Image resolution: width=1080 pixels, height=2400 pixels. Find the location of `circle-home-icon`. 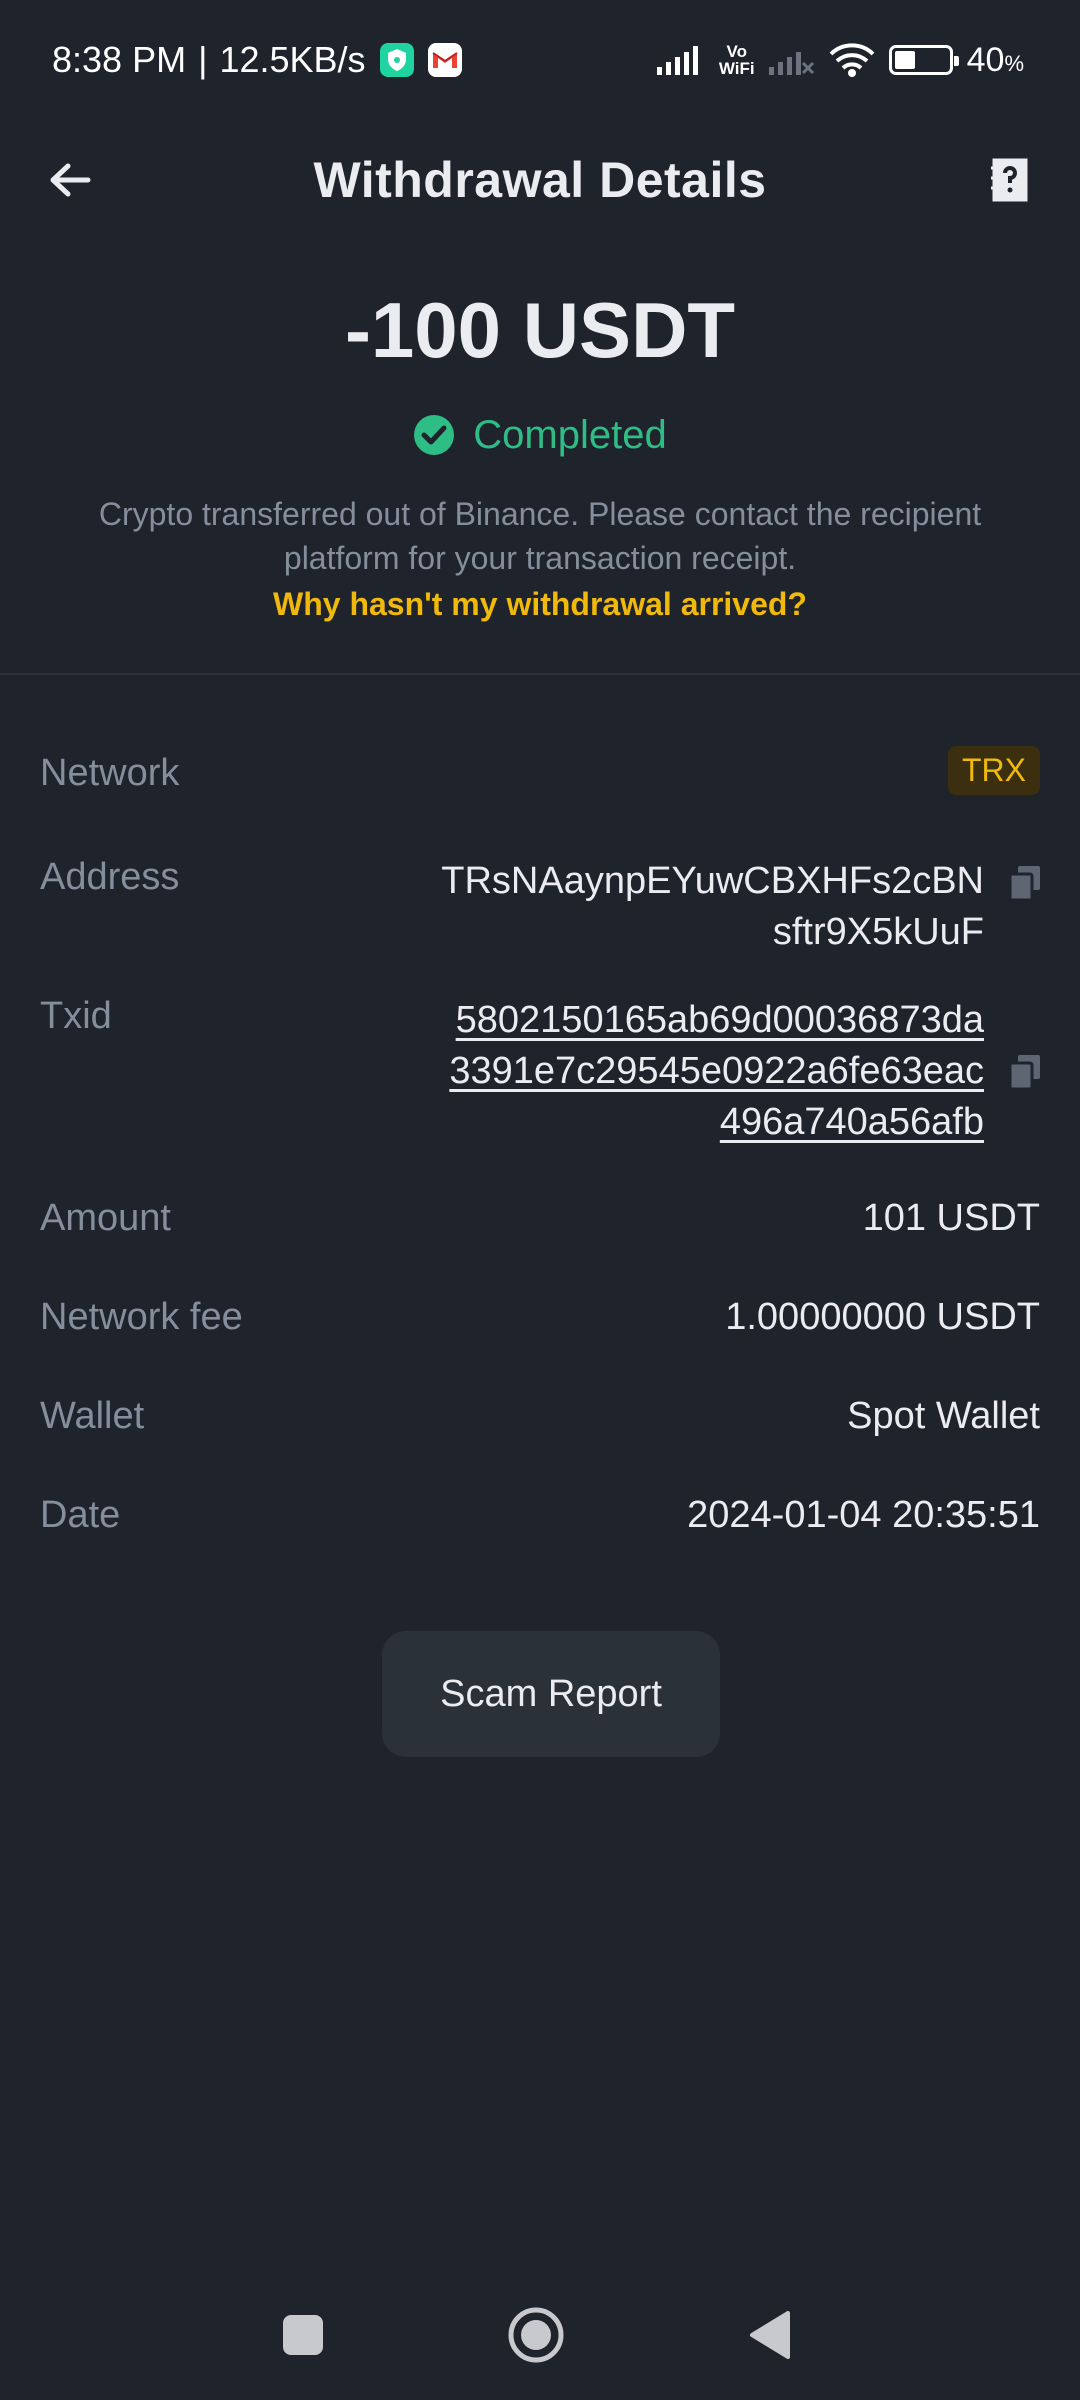

circle-home-icon is located at coordinates (536, 2335).